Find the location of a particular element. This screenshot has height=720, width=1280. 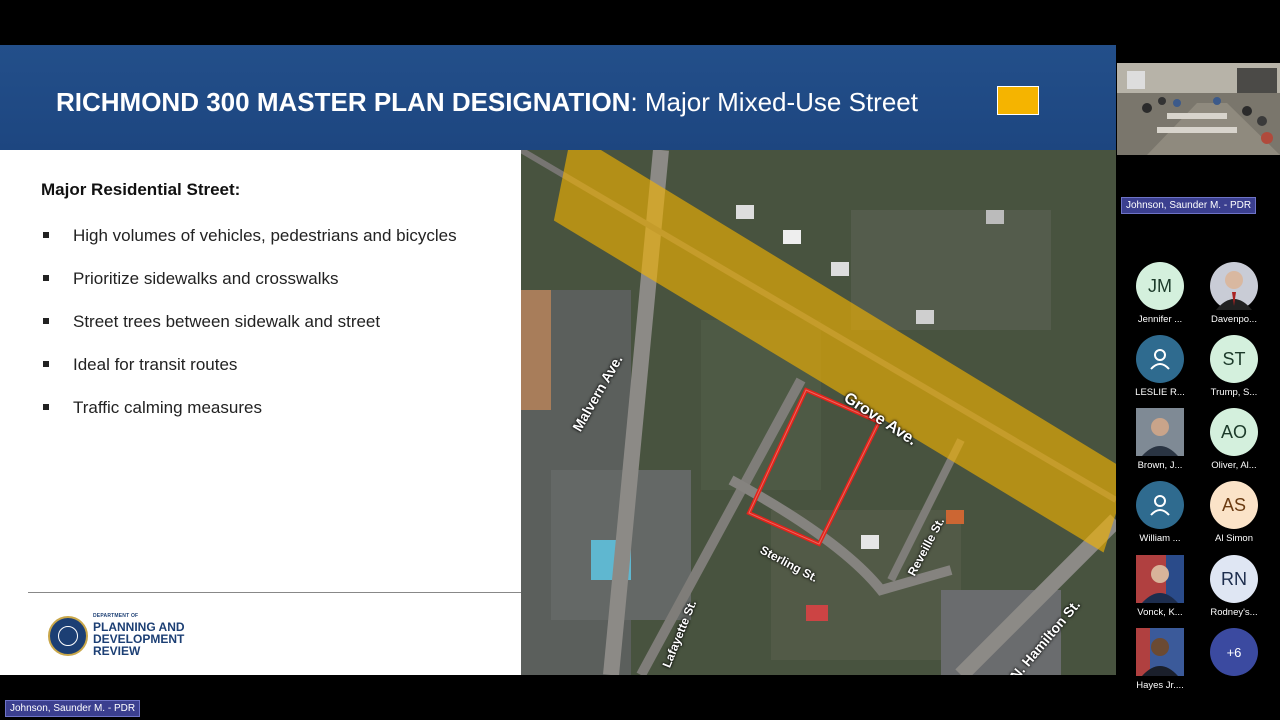

avatar: RN is located at coordinates (1234, 579).